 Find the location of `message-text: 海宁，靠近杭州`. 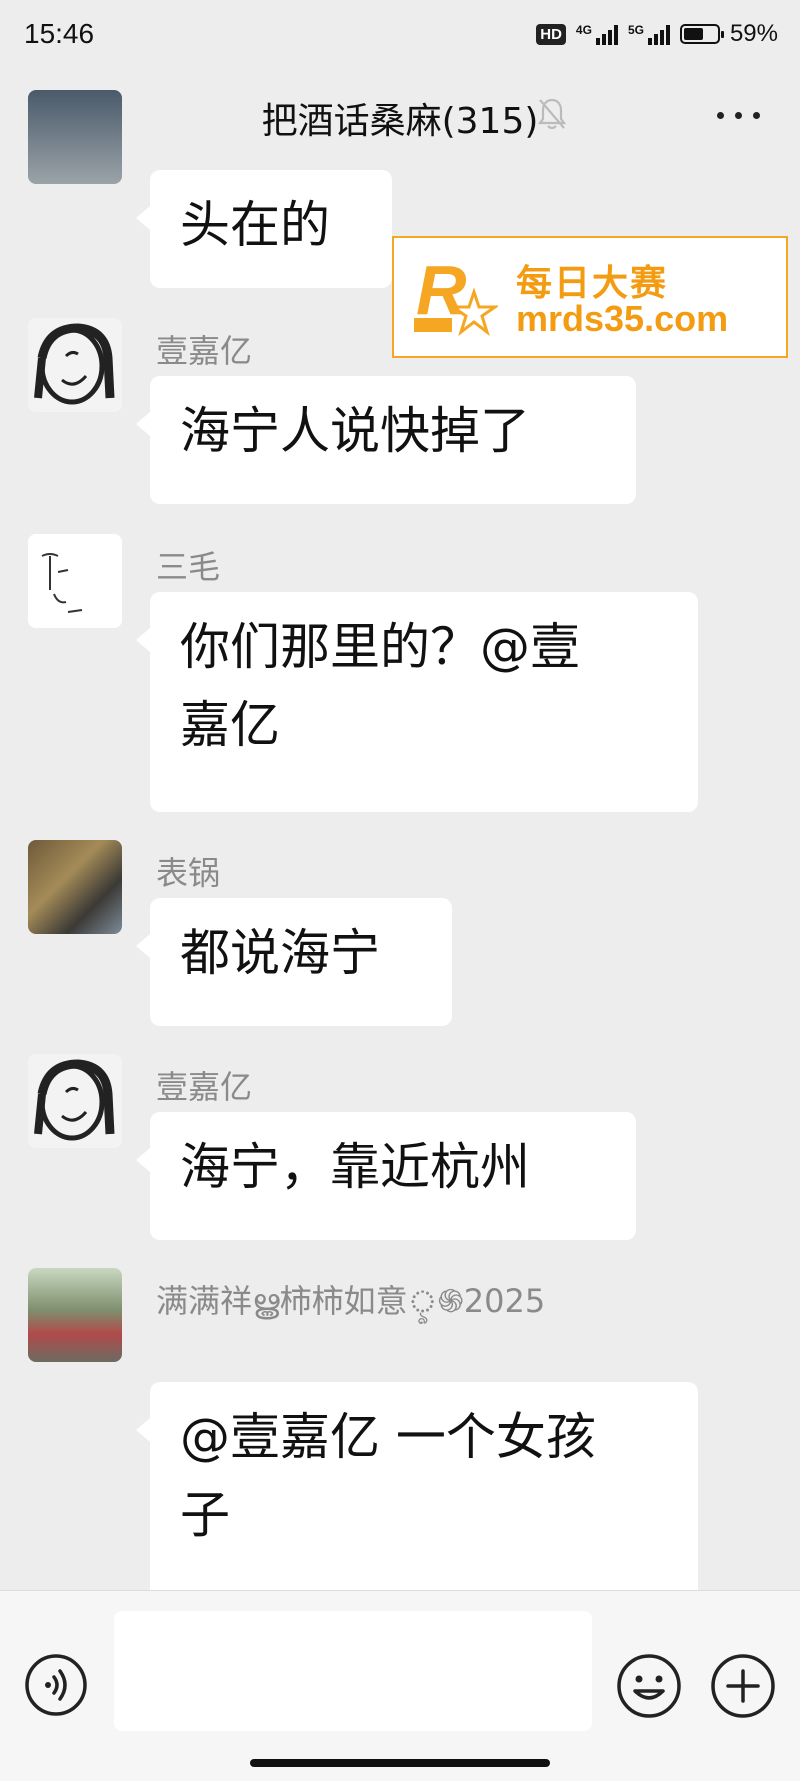

message-text: 海宁，靠近杭州 is located at coordinates (355, 1167).